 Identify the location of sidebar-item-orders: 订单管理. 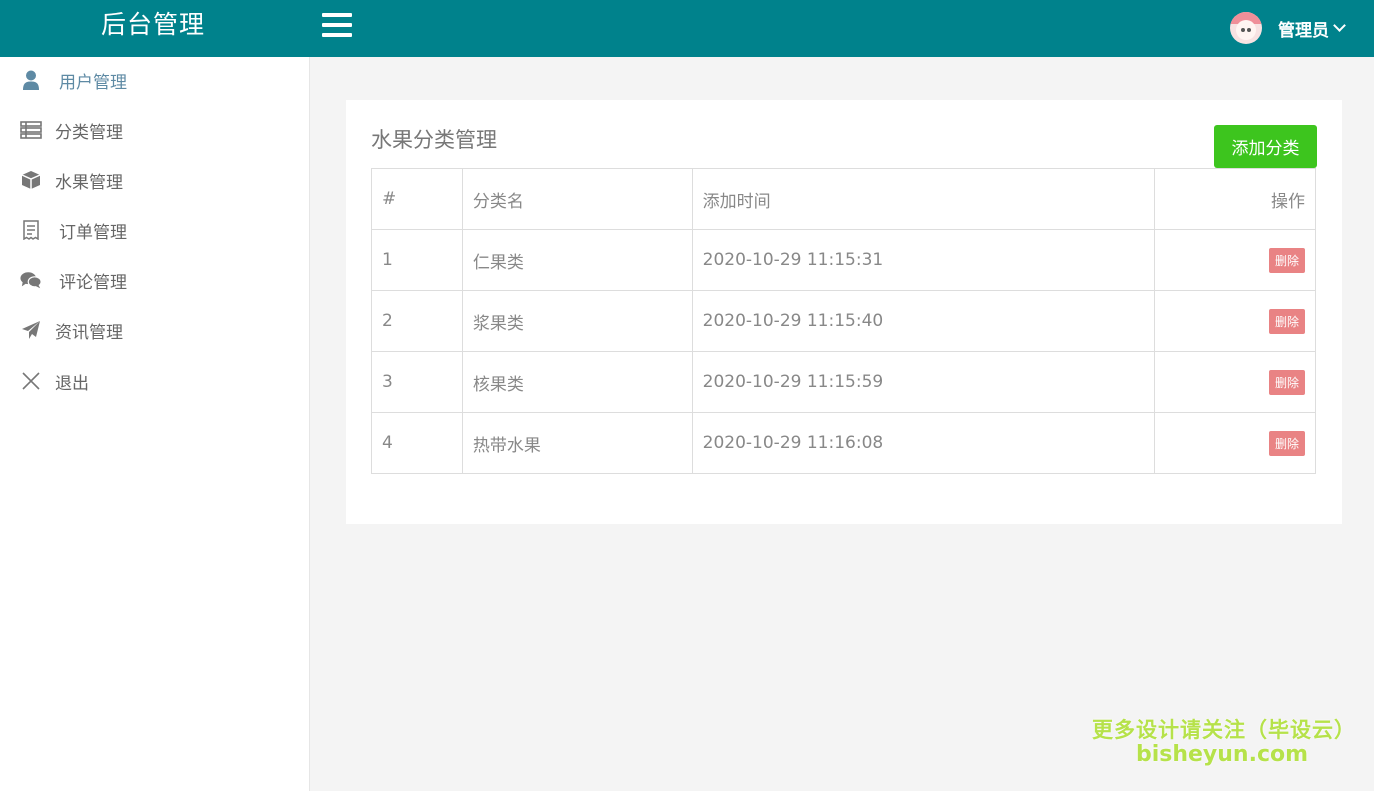
(154, 230).